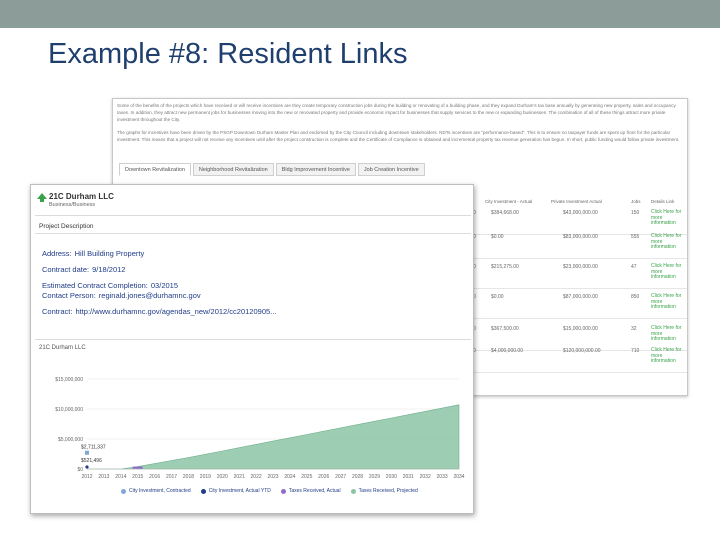 The image size is (720, 540). I want to click on cell-private-investment: $87,000,000.00, so click(580, 297).